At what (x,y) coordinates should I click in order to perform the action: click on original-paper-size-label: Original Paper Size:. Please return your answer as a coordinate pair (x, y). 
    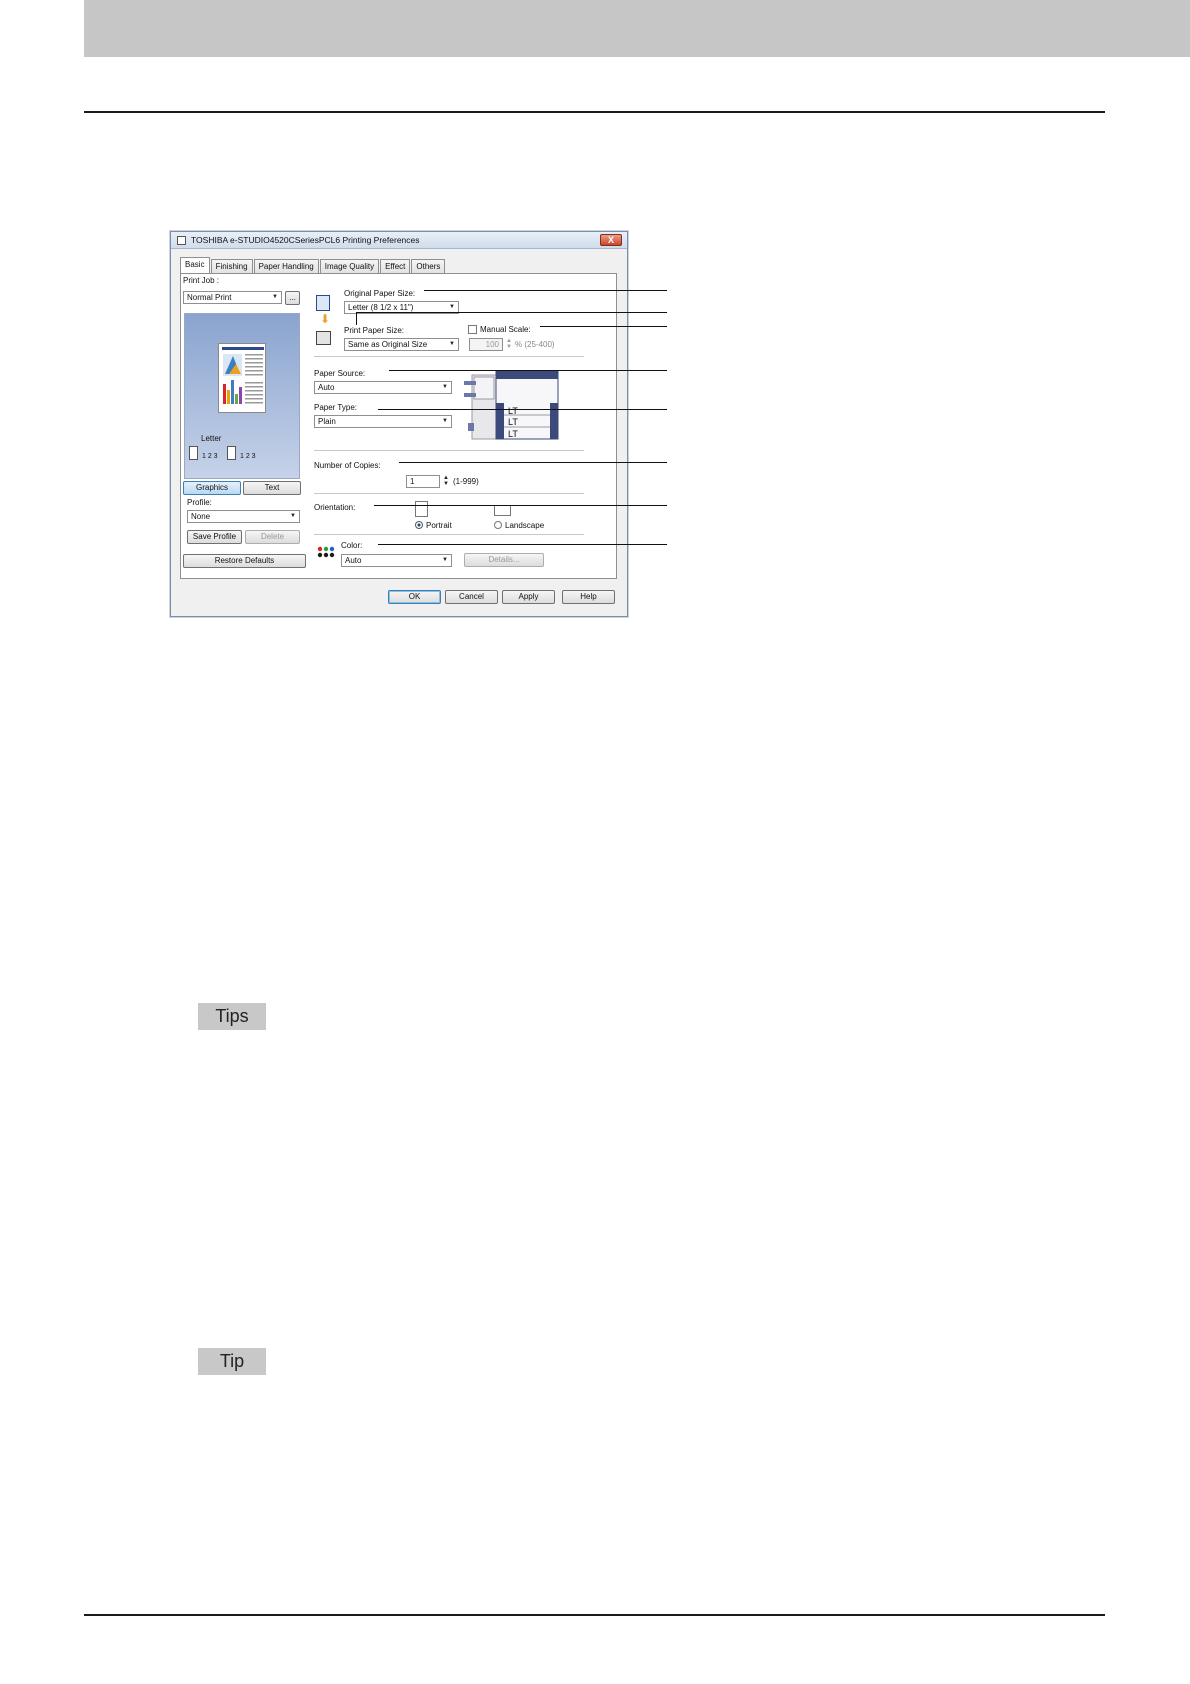
    Looking at the image, I should click on (380, 293).